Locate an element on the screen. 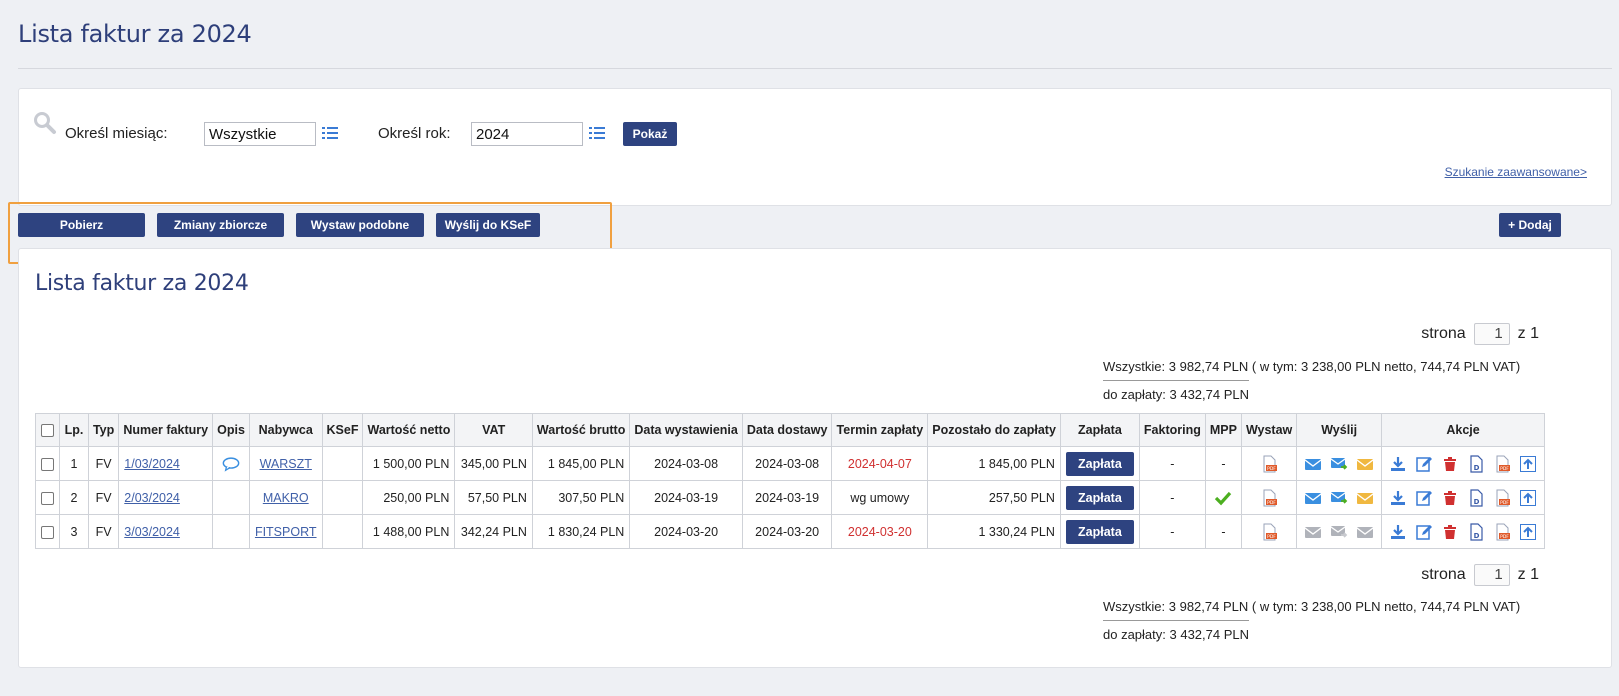  cell-opis is located at coordinates (231, 463).